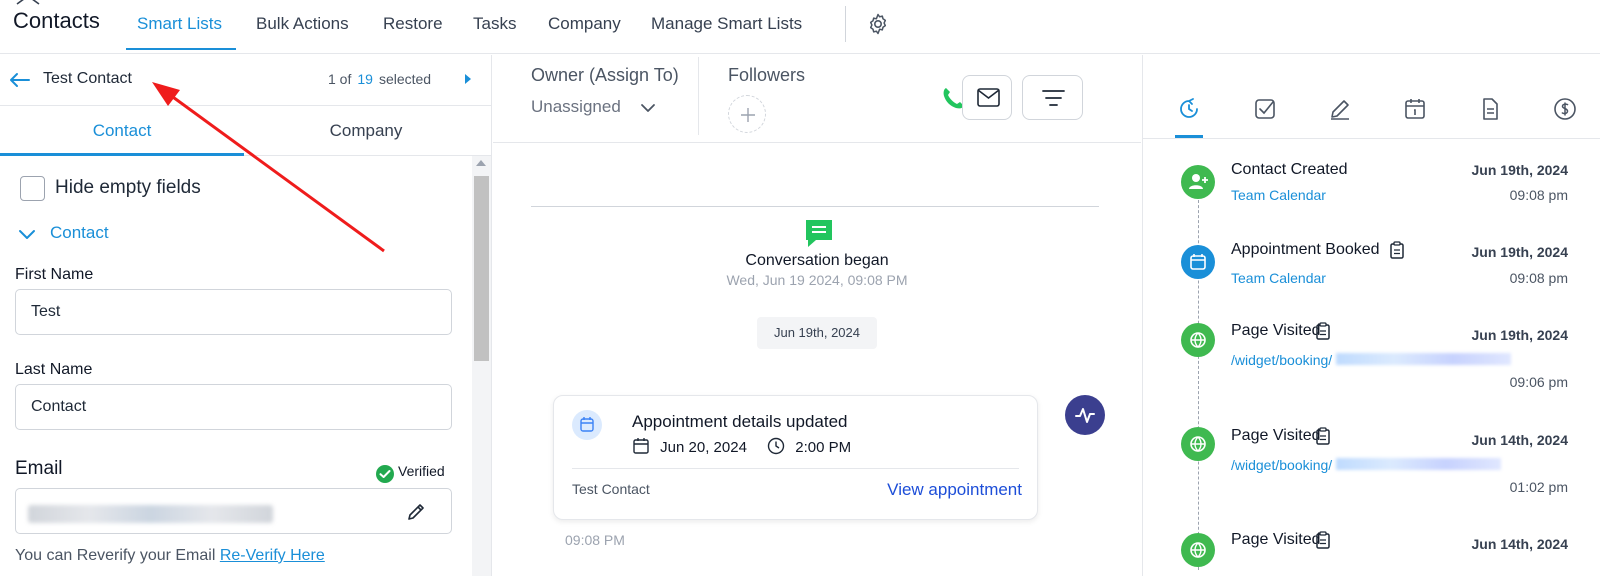  Describe the element at coordinates (740, 421) in the screenshot. I see `card-title: Appointment details updated` at that location.